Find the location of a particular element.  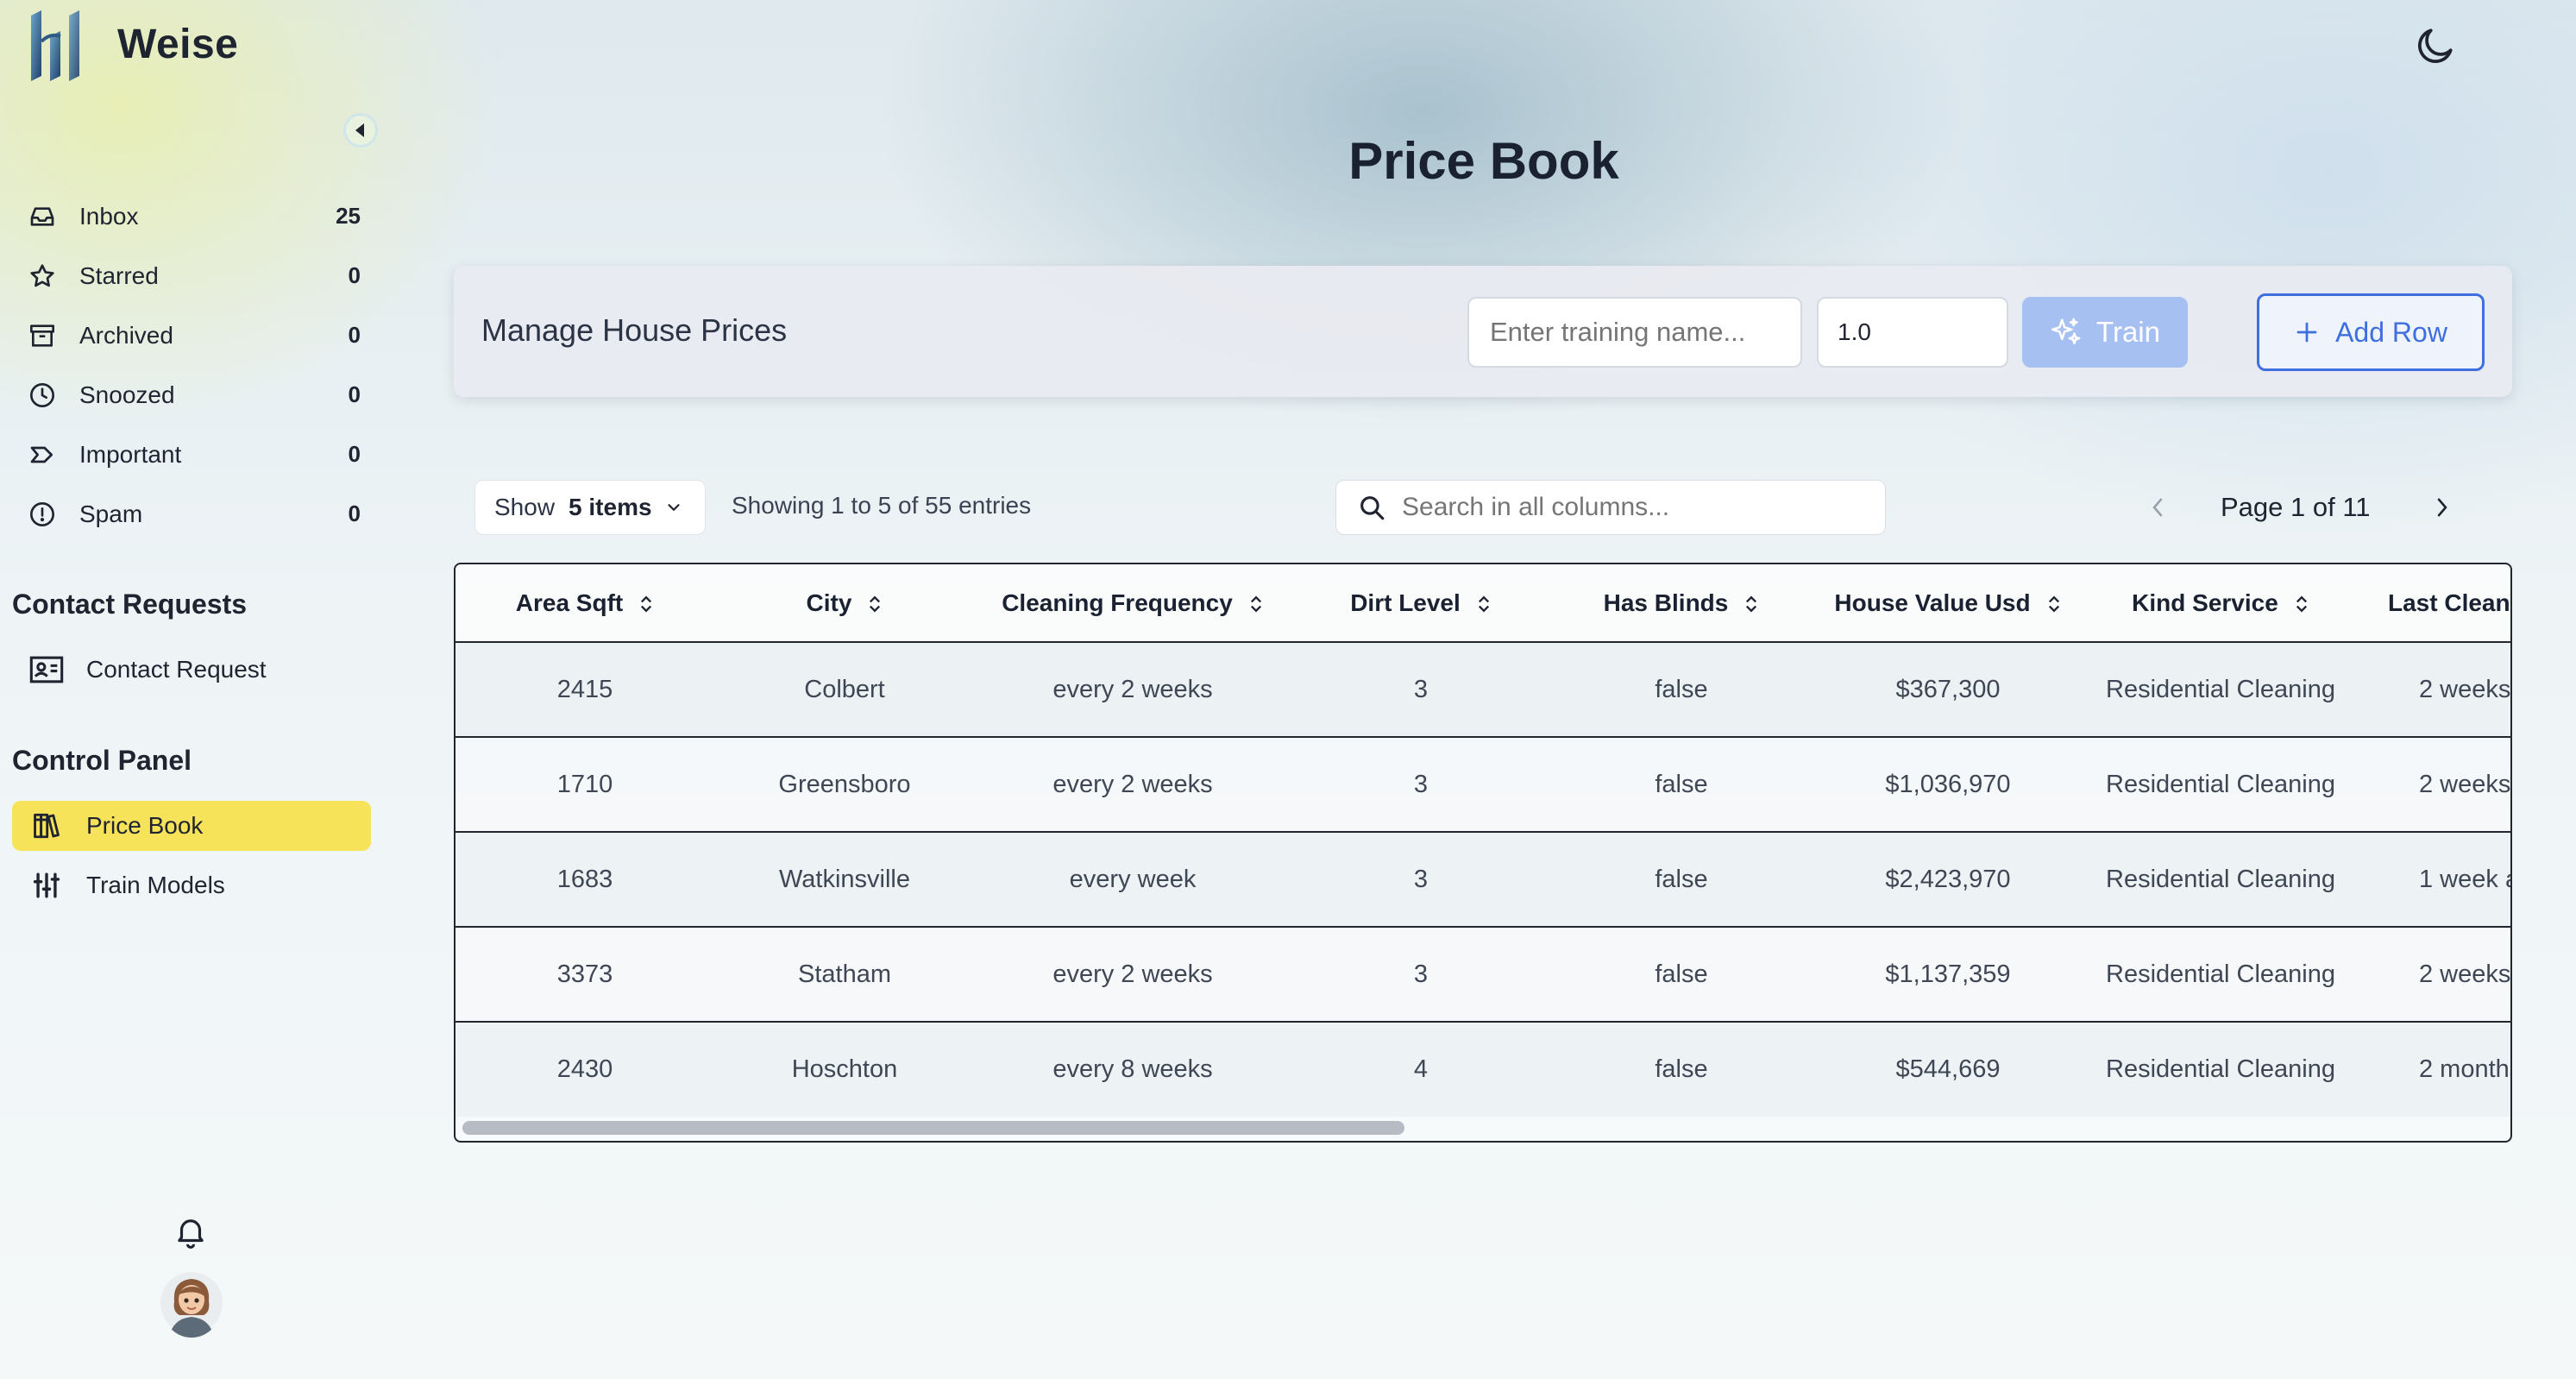

column-header-city: City is located at coordinates (844, 603).